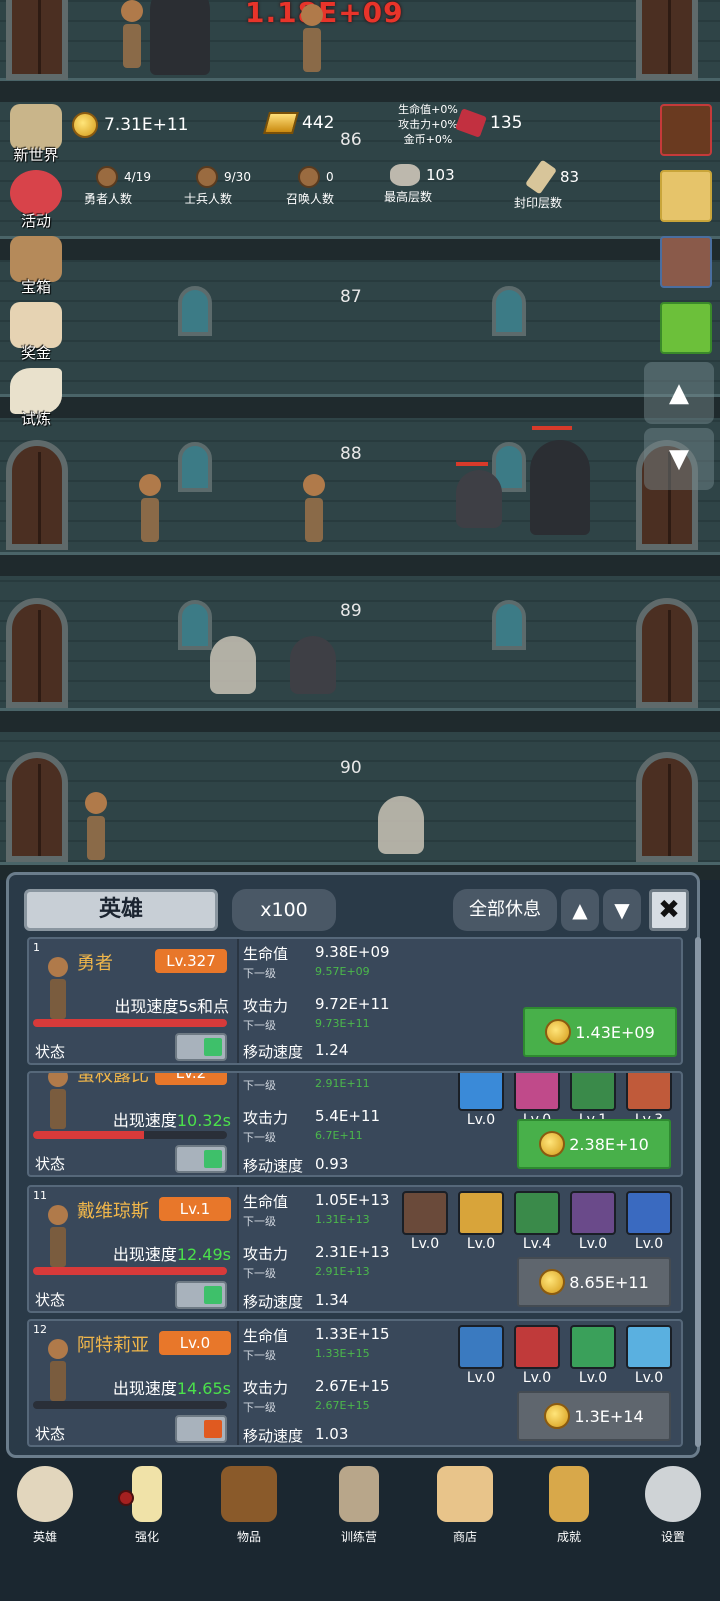 The width and height of the screenshot is (720, 1601). Describe the element at coordinates (180, 37) in the screenshot. I see `reaper-enemy` at that location.